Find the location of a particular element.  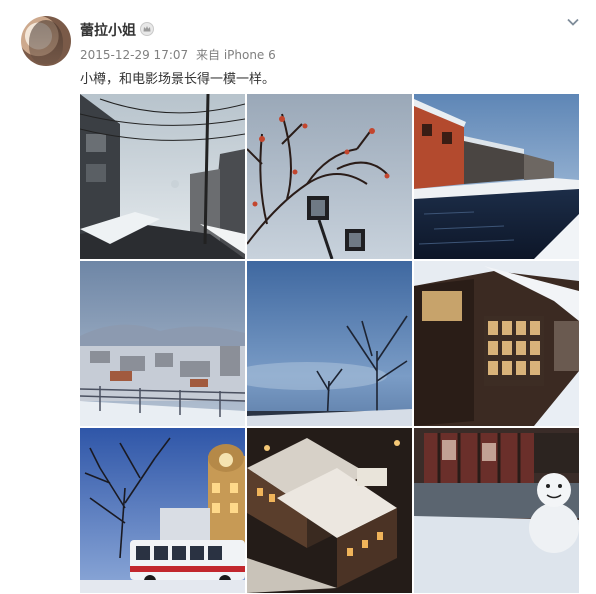

post-text: 小樽，和电影场景长得一模一样。 is located at coordinates (178, 79).